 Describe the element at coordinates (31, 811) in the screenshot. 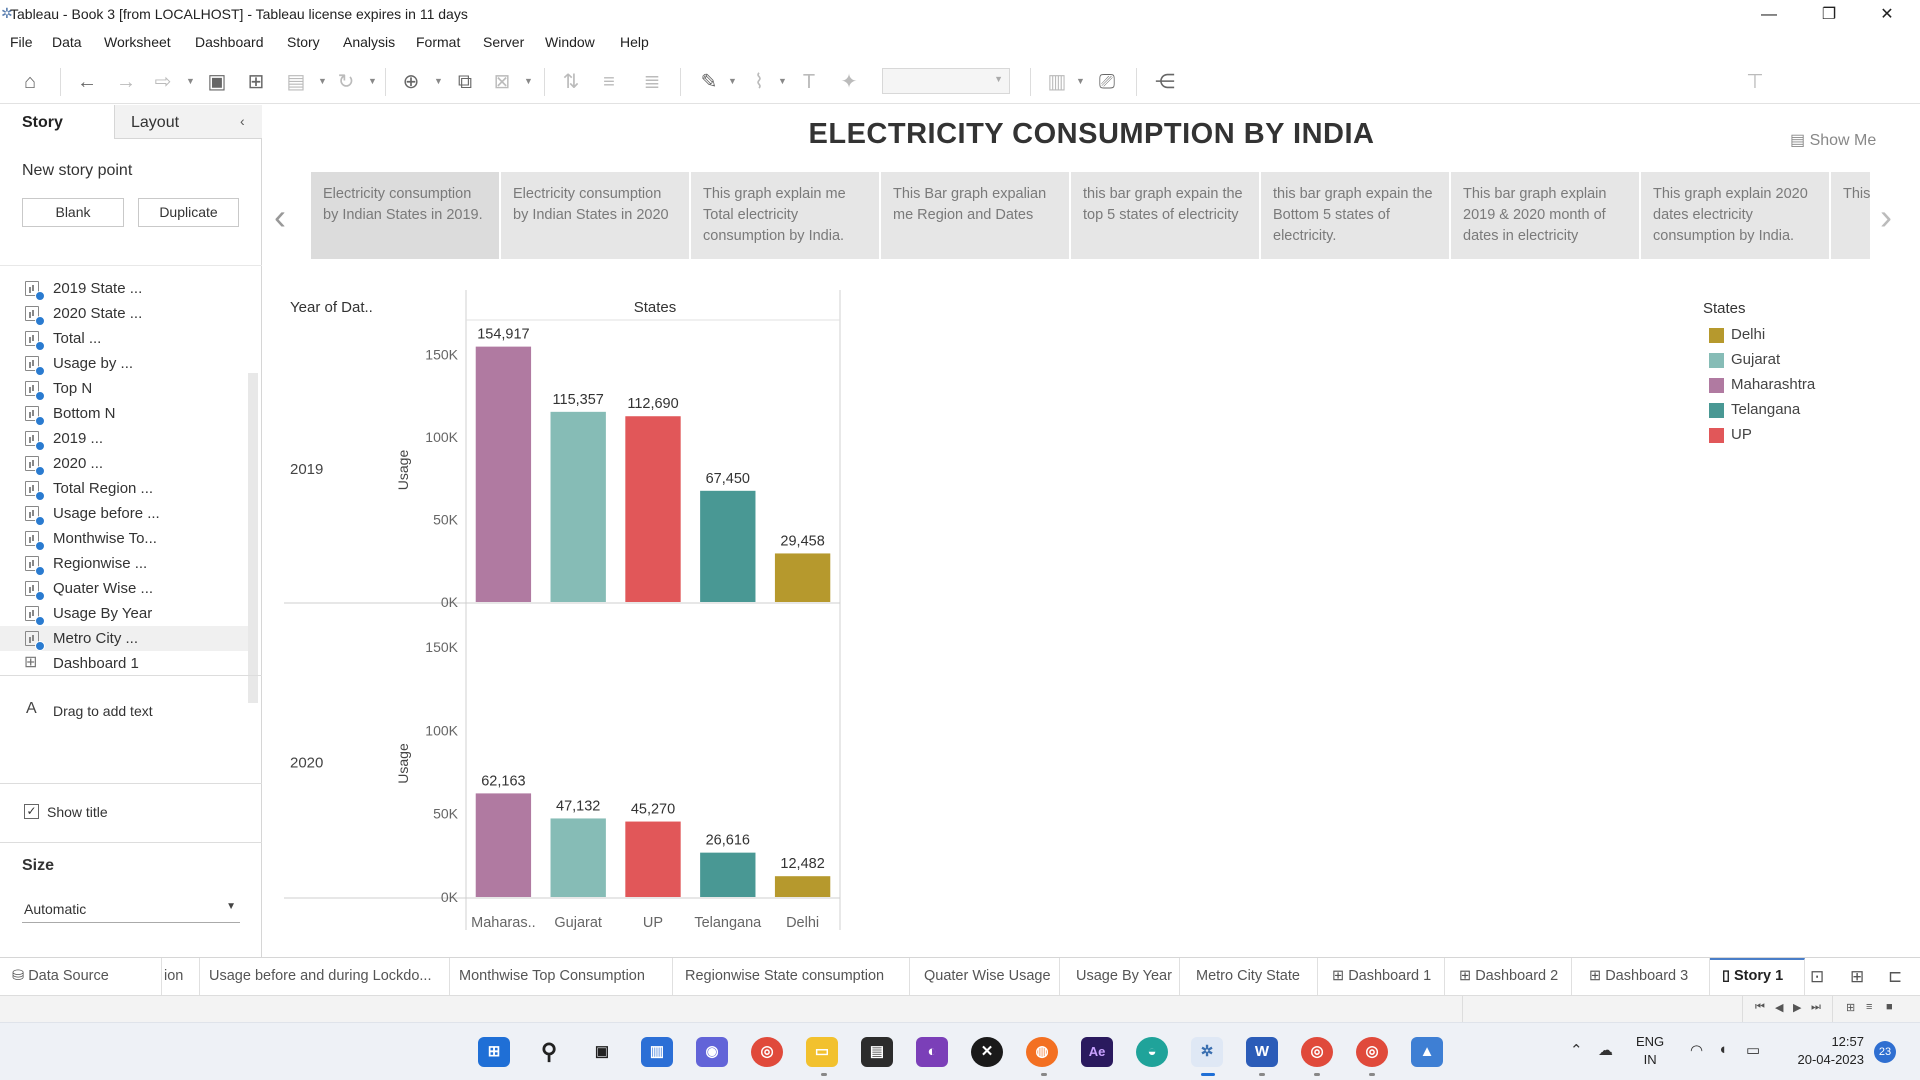

I see `show-title-checkbox: ✓` at that location.